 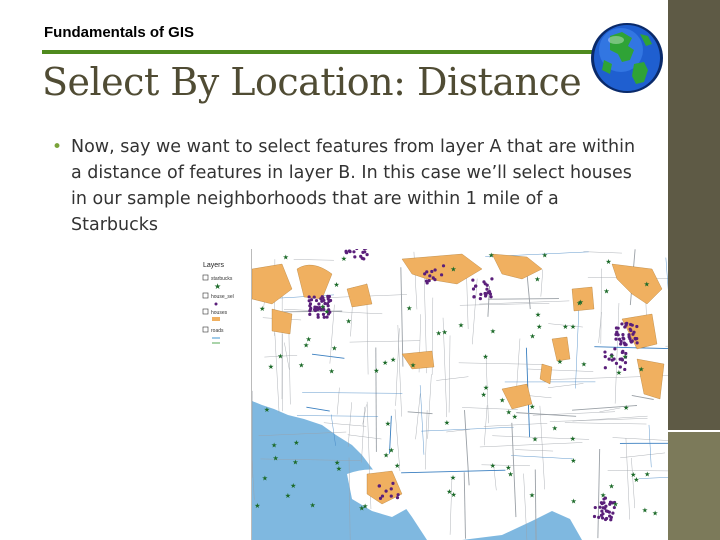 What do you see at coordinates (222, 297) in the screenshot?
I see `layer-name: house_sel` at bounding box center [222, 297].